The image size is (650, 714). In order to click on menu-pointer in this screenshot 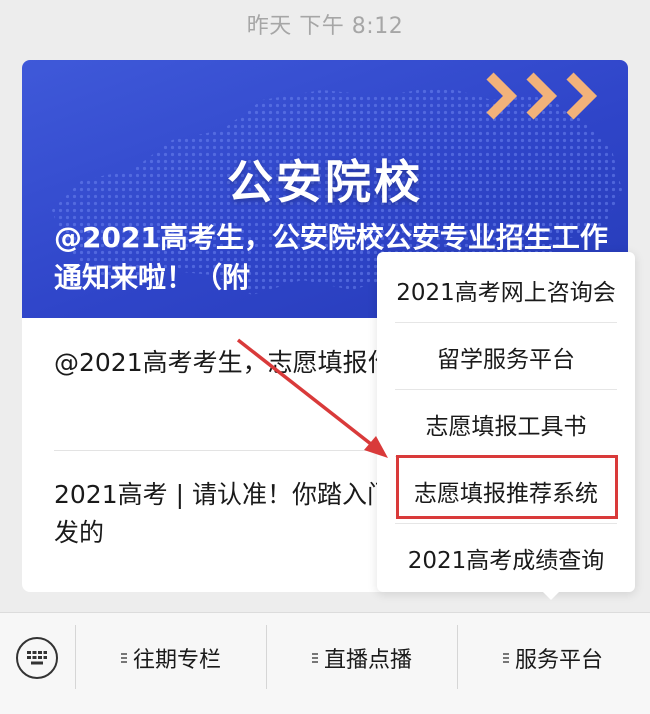, I will do `click(551, 595)`.